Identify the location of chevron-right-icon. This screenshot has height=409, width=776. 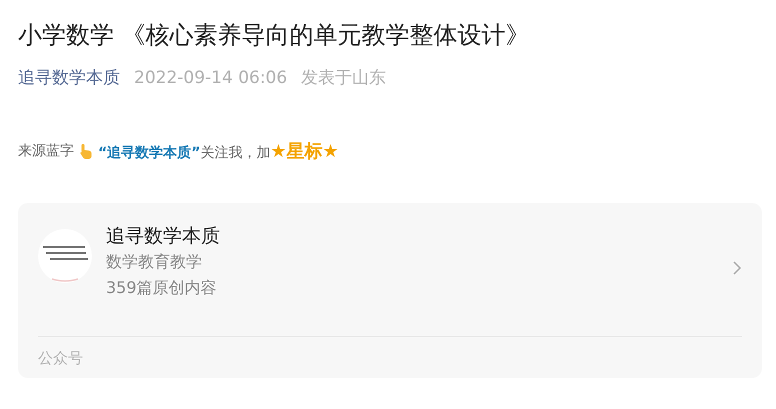
(737, 268).